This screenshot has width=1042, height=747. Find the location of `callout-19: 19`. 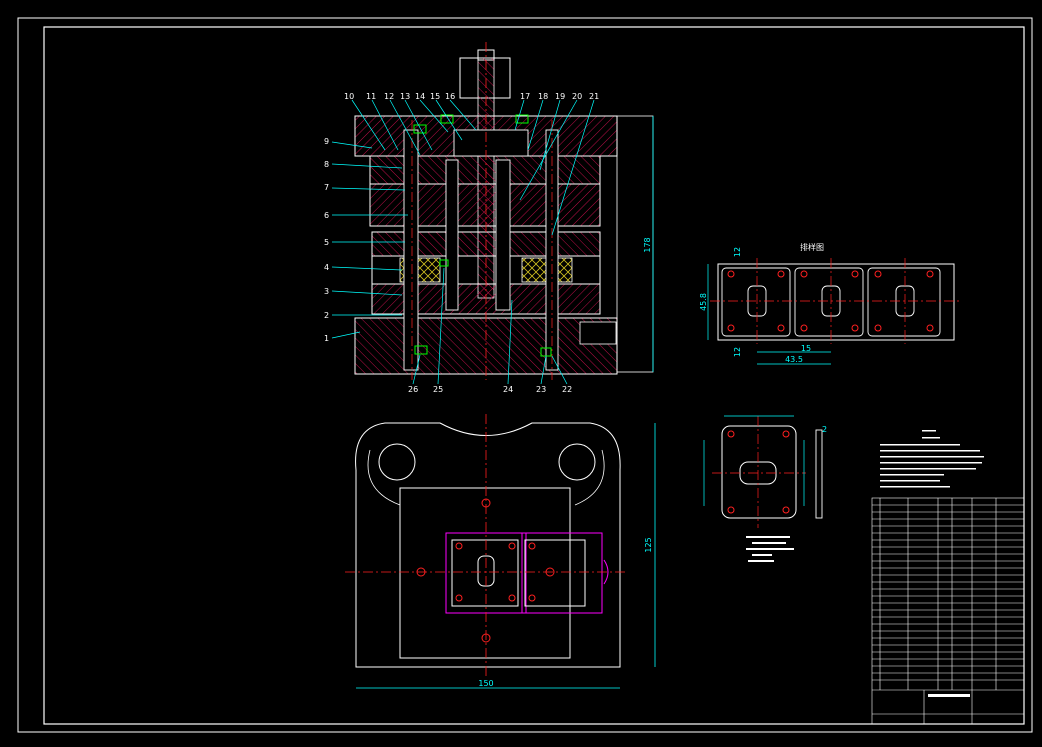

callout-19: 19 is located at coordinates (560, 96).